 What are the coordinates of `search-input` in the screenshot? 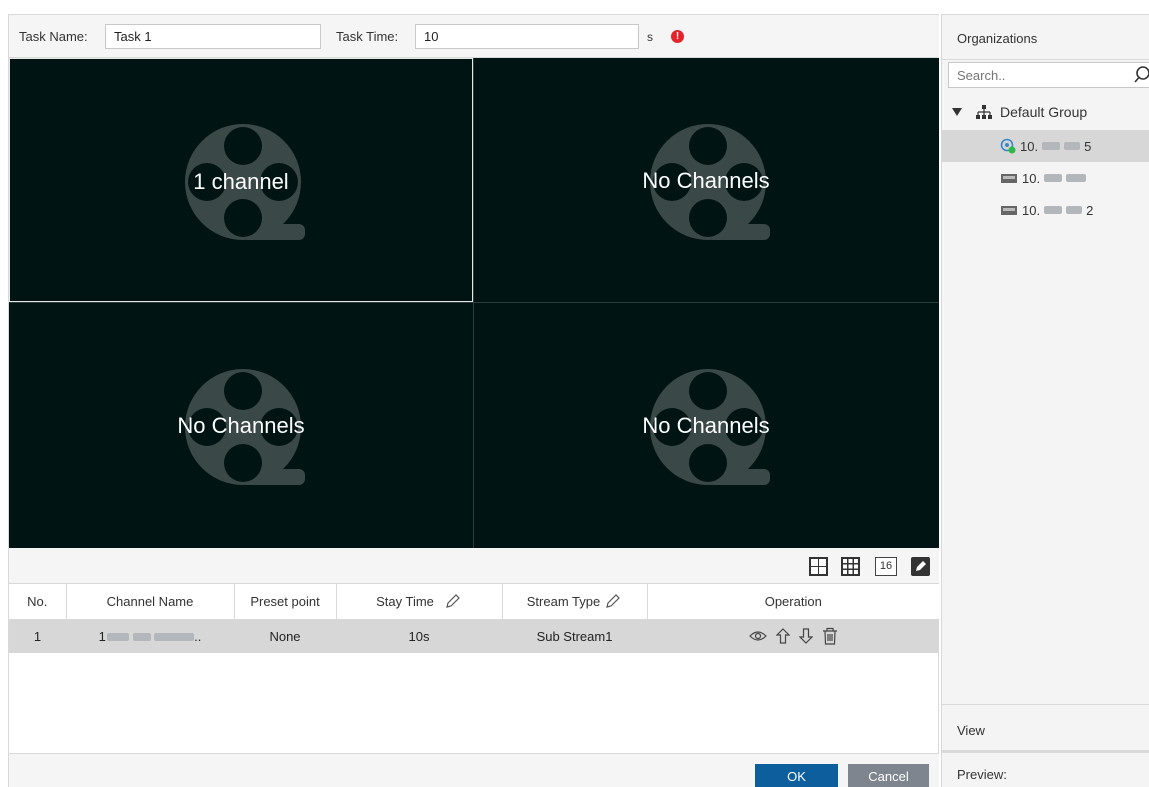 It's located at (1048, 75).